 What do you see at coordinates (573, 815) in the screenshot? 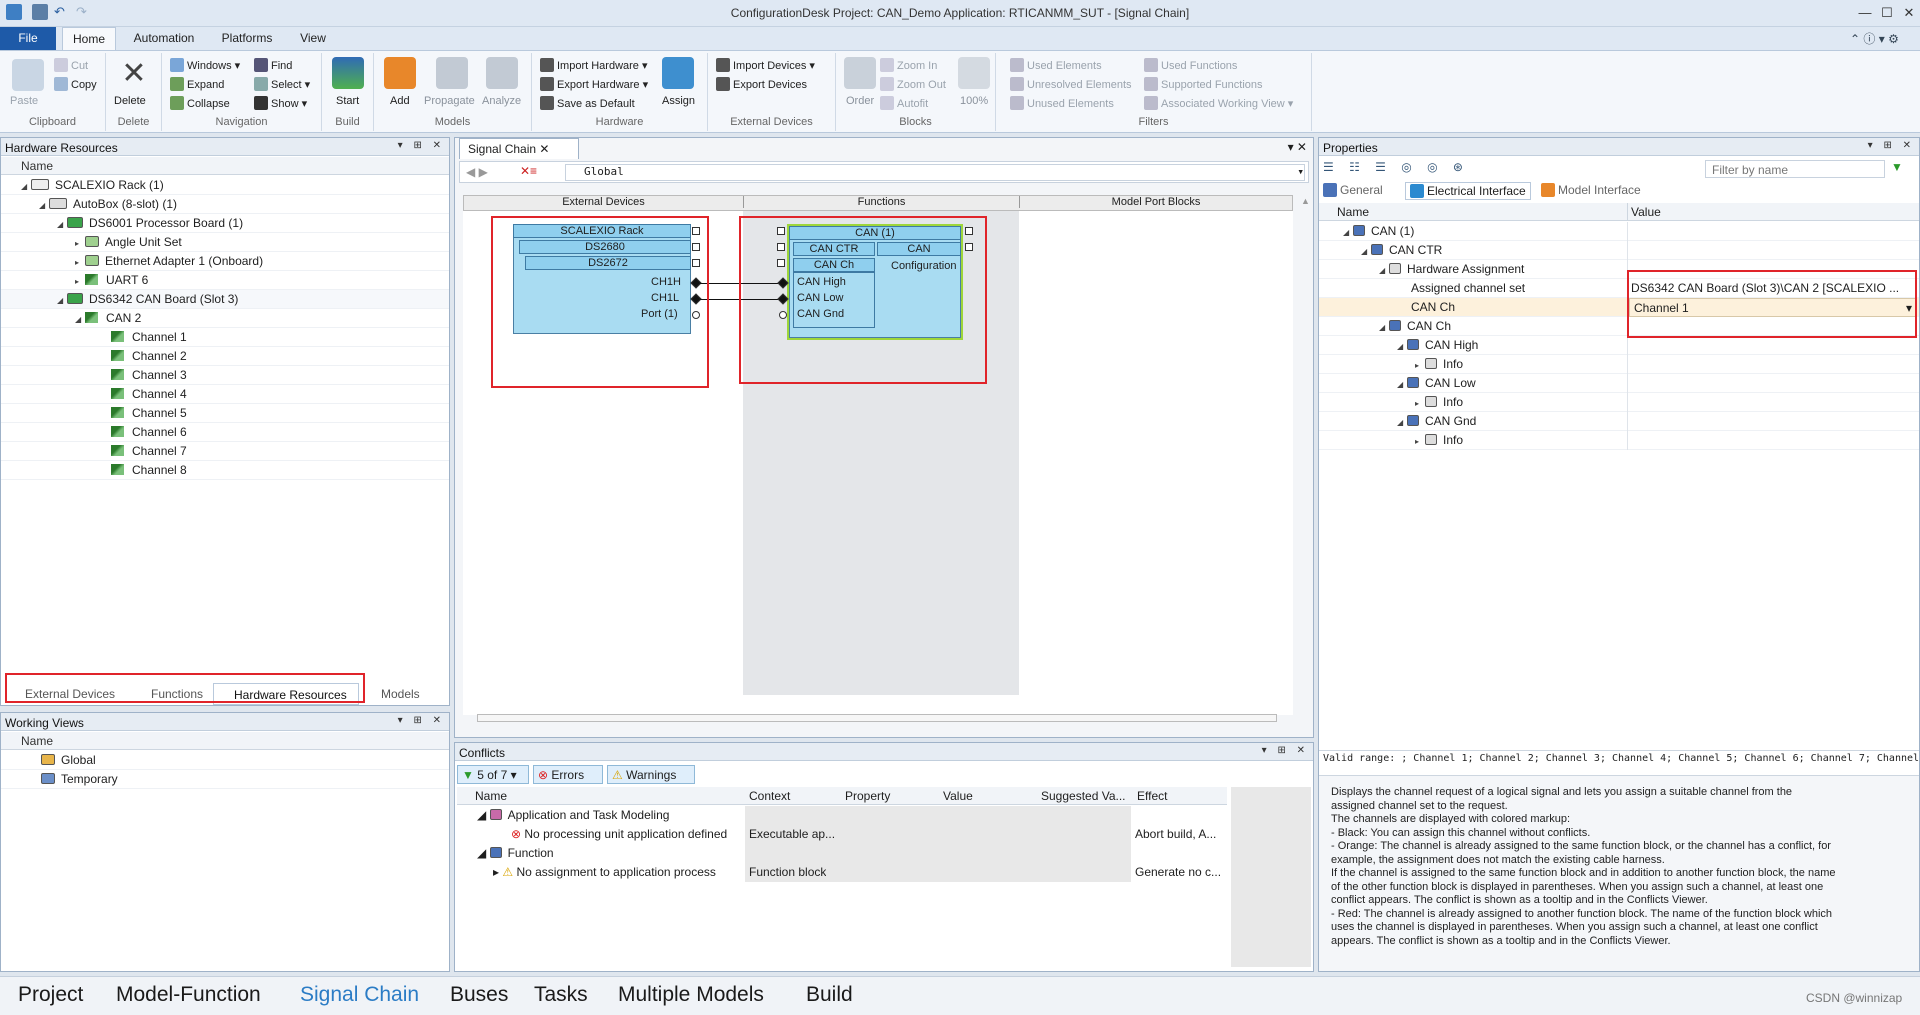
I see `table-row: ◢ Application and Task Modeling` at bounding box center [573, 815].